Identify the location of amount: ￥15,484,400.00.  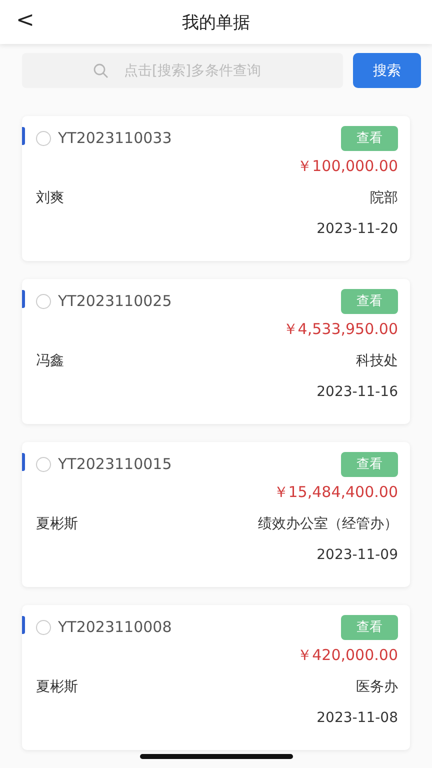
(335, 492).